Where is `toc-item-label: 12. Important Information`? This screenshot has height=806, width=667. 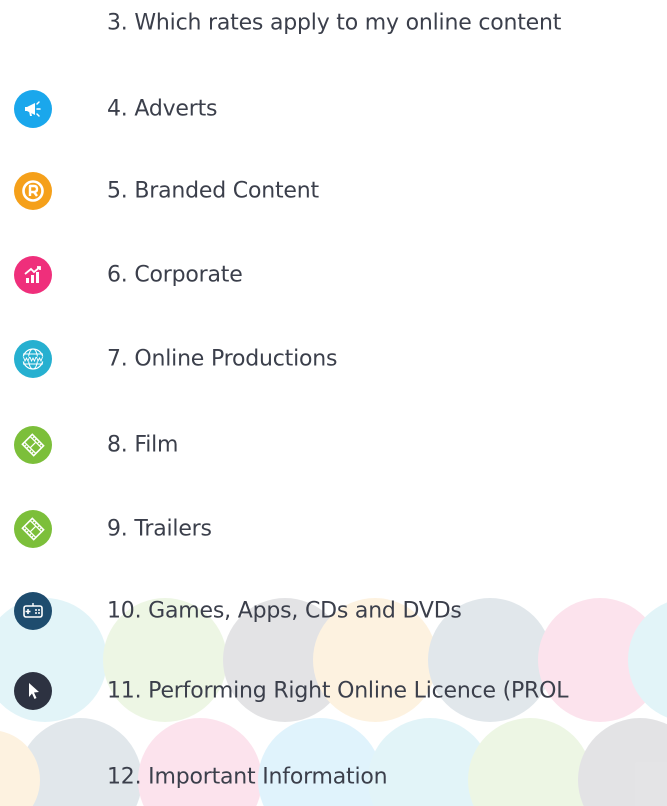 toc-item-label: 12. Important Information is located at coordinates (247, 777).